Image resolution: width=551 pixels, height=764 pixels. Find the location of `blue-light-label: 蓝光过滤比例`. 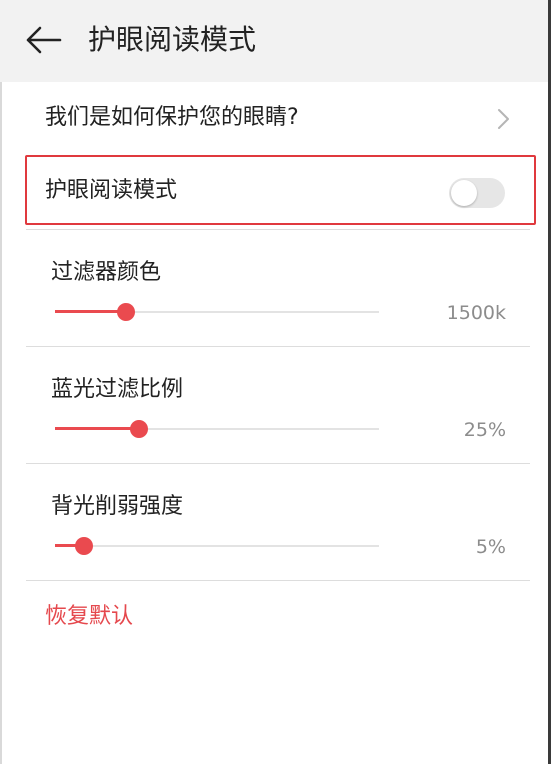

blue-light-label: 蓝光过滤比例 is located at coordinates (117, 389).